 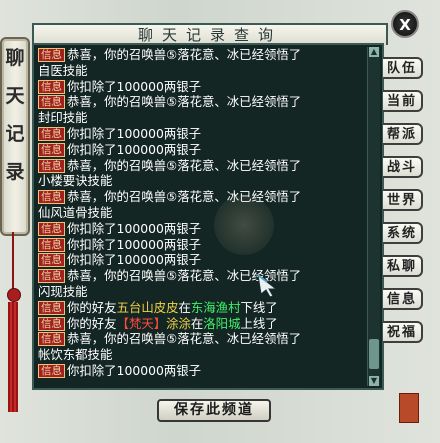 What do you see at coordinates (403, 134) in the screenshot?
I see `tab-guild: 帮派` at bounding box center [403, 134].